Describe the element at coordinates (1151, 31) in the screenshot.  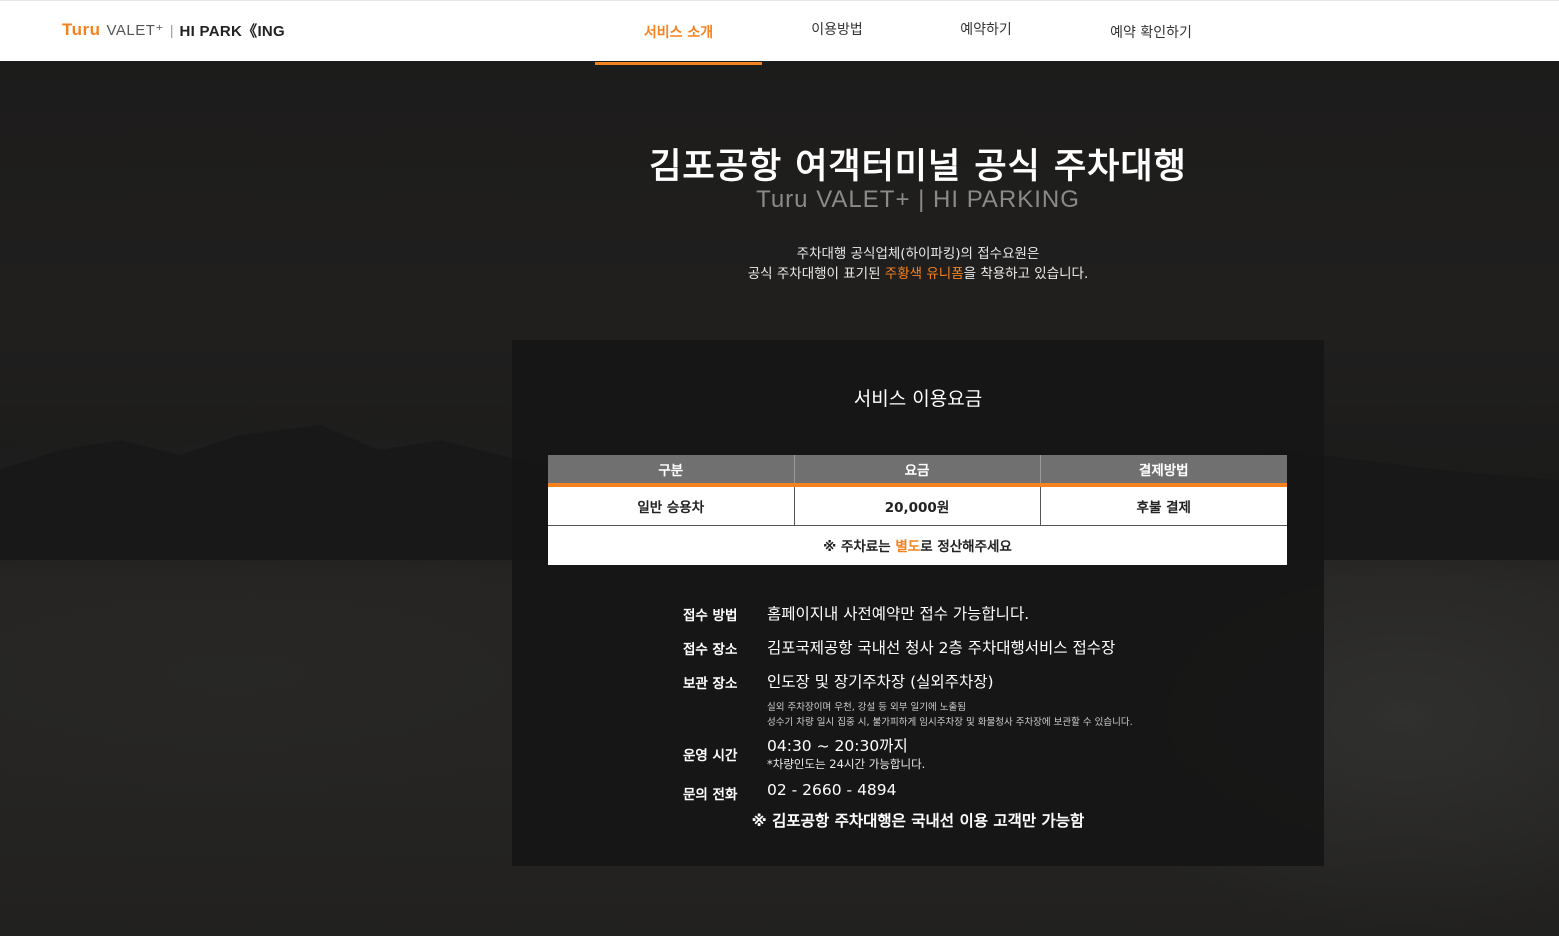
I see `nav-check-reservation: 예약 확인하기` at that location.